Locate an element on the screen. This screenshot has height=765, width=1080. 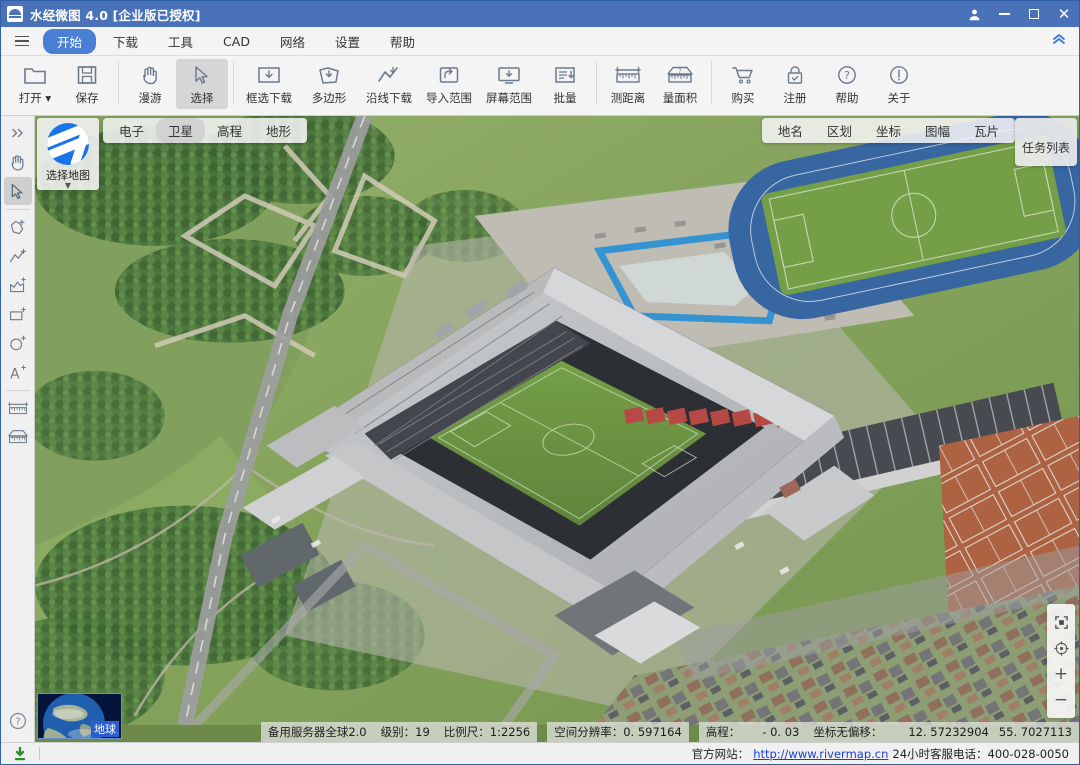
ribbon-label: 导入范围 is located at coordinates (449, 98).